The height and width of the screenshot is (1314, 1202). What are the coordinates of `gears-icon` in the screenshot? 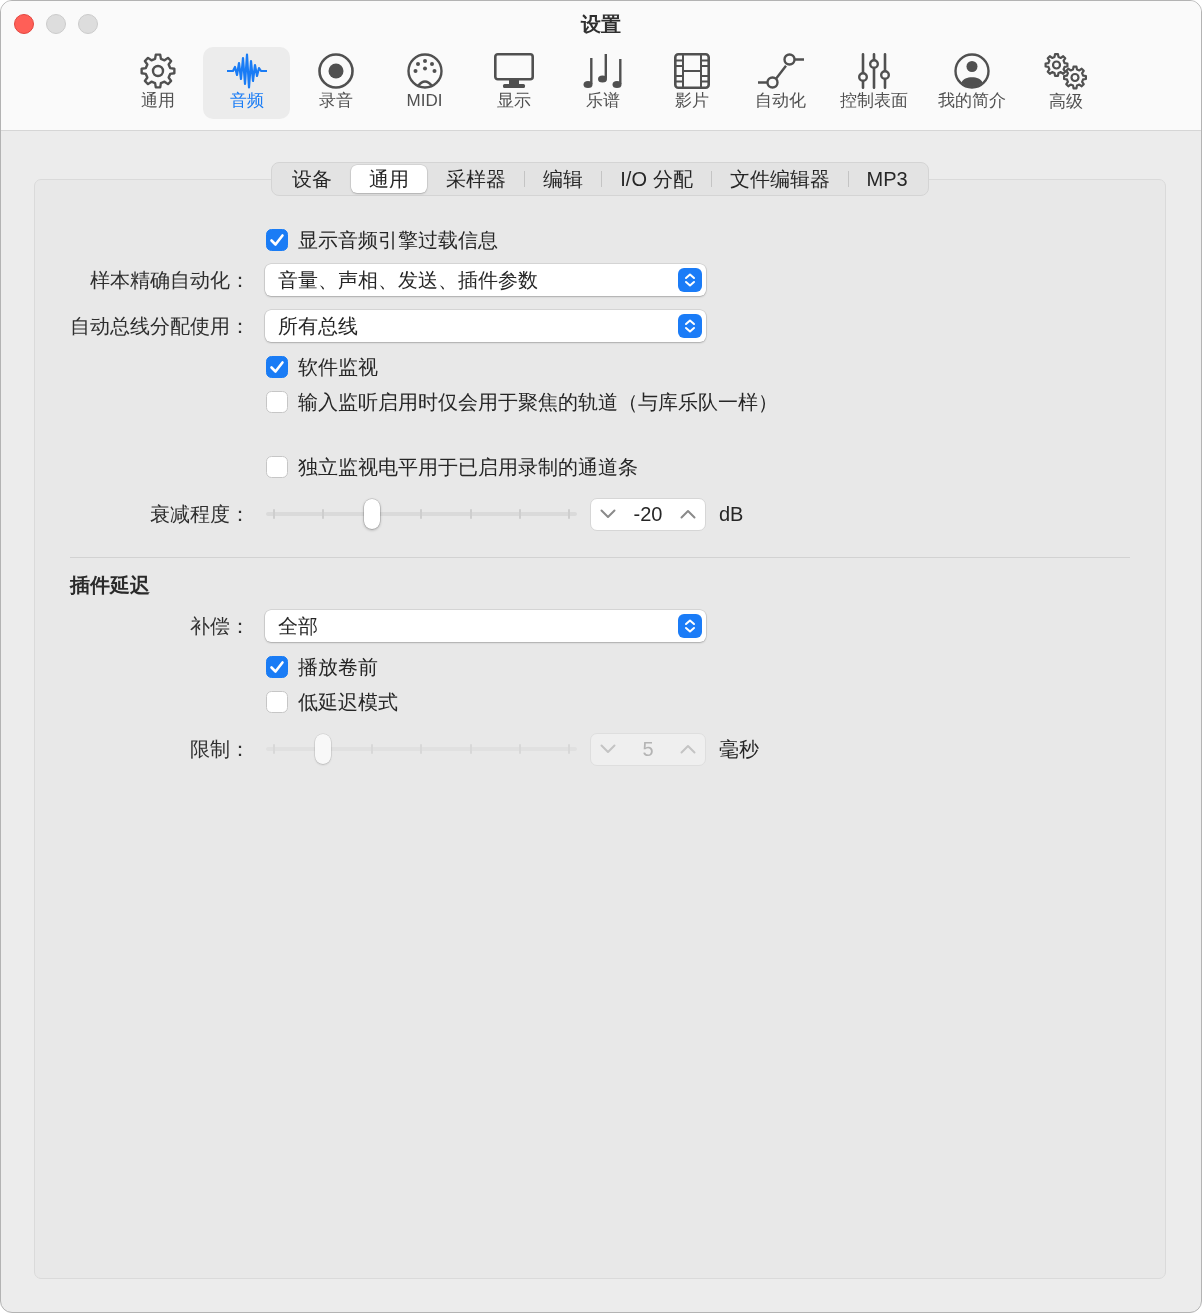 It's located at (1065, 71).